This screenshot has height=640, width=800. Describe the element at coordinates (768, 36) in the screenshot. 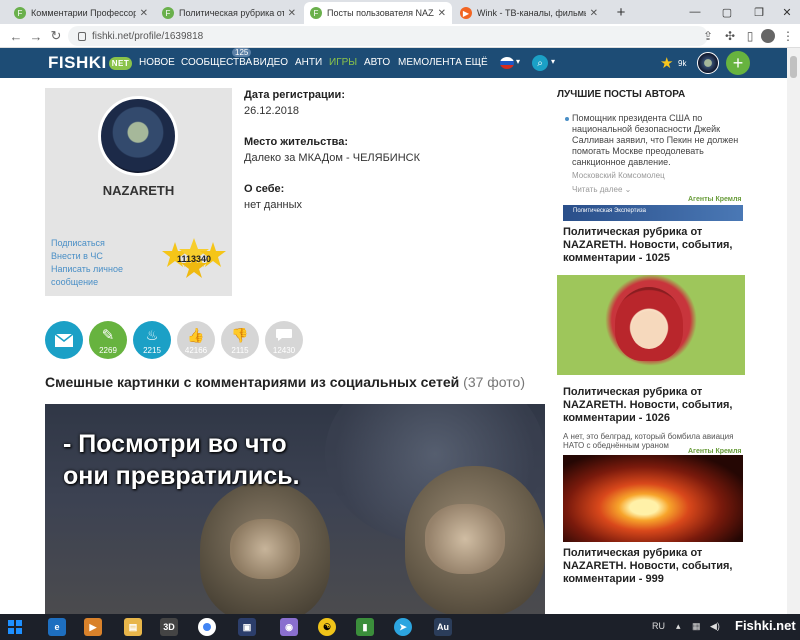

I see `profile-avatar-icon` at that location.